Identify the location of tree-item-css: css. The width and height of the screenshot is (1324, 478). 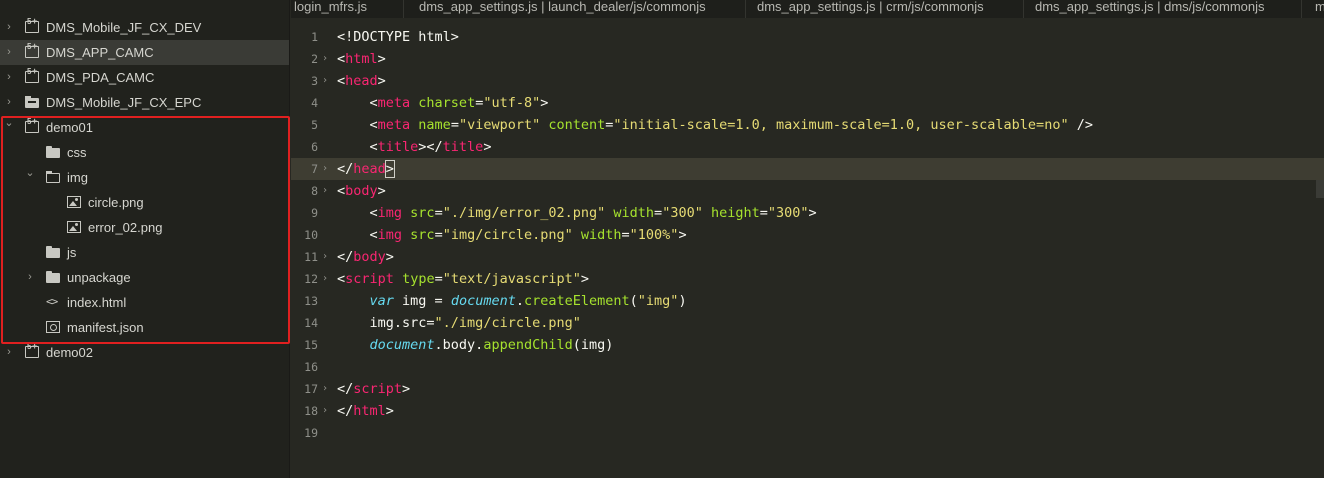
(144, 152).